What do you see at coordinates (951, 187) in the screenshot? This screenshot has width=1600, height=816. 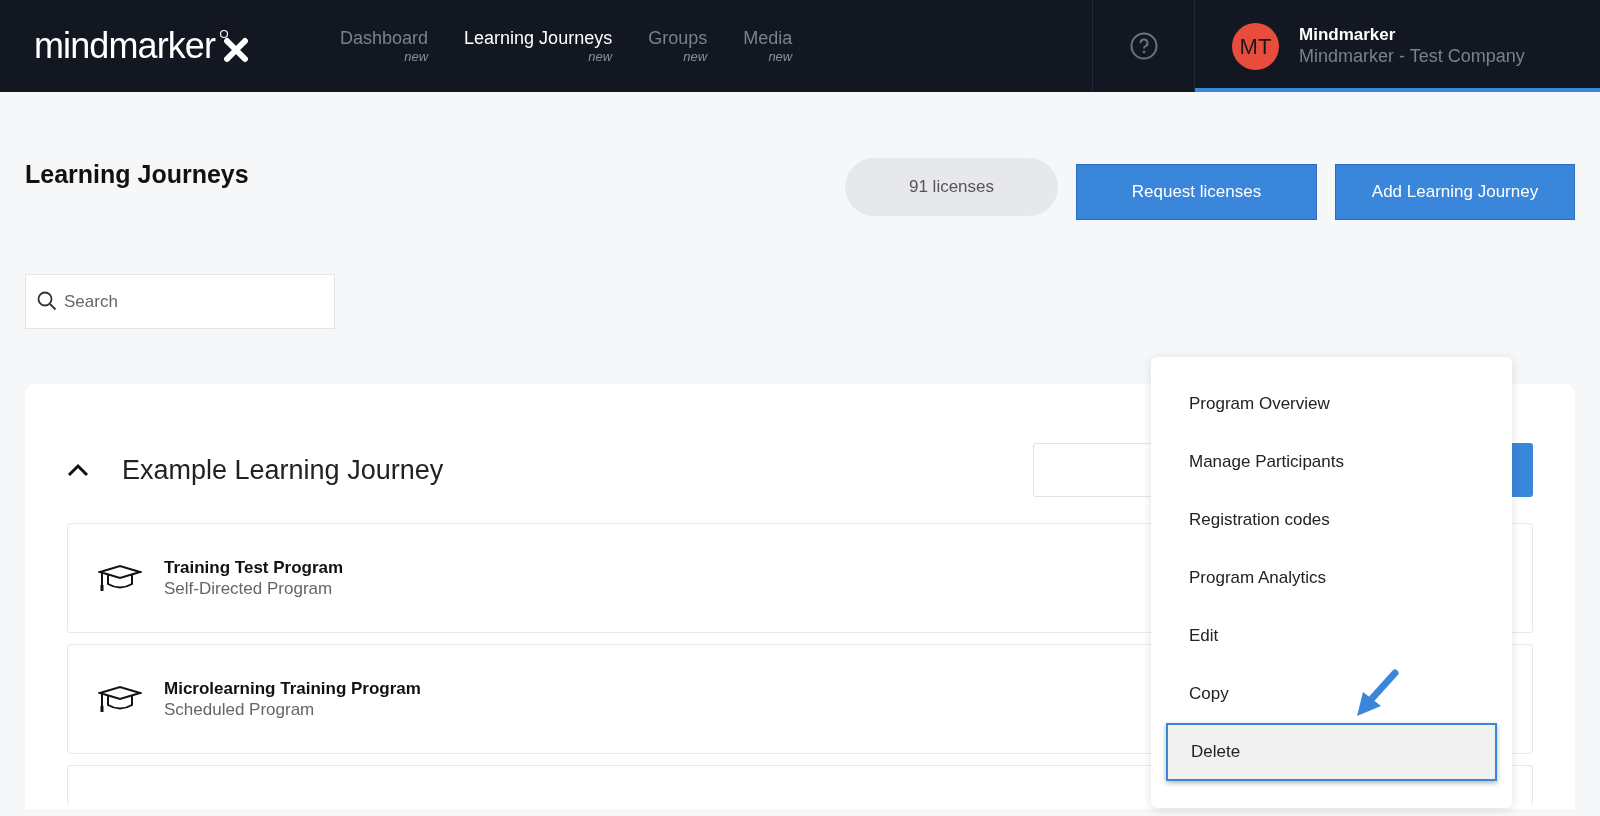 I see `license-count: 91 licenses` at bounding box center [951, 187].